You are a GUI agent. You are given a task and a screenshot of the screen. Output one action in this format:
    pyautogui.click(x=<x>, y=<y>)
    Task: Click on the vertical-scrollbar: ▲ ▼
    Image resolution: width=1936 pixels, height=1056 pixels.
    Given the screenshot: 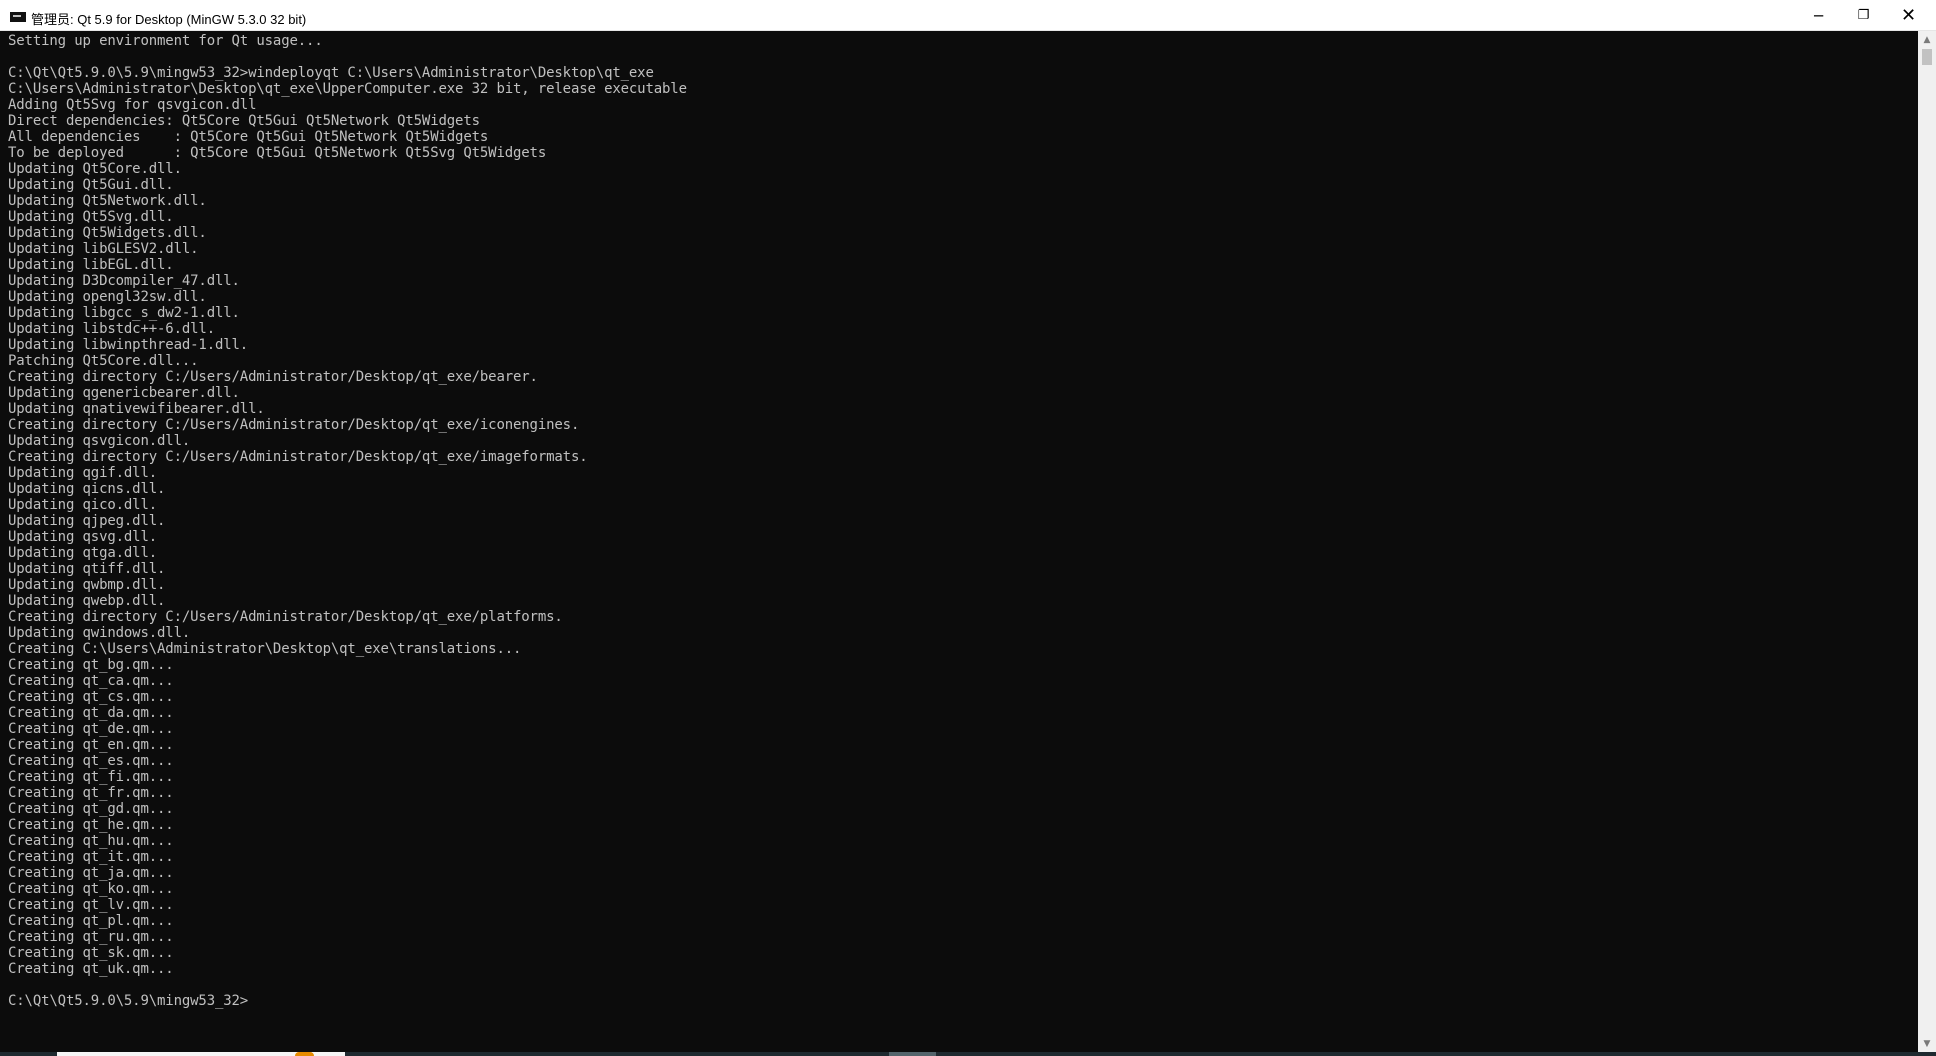 What is the action you would take?
    pyautogui.click(x=1927, y=541)
    